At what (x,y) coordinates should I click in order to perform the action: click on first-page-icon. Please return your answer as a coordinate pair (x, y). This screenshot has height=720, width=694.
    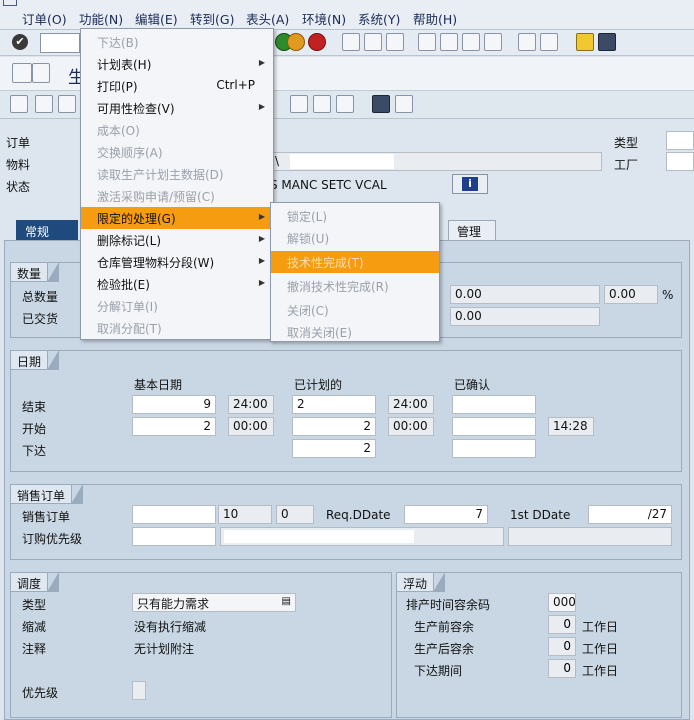
    Looking at the image, I should click on (427, 42).